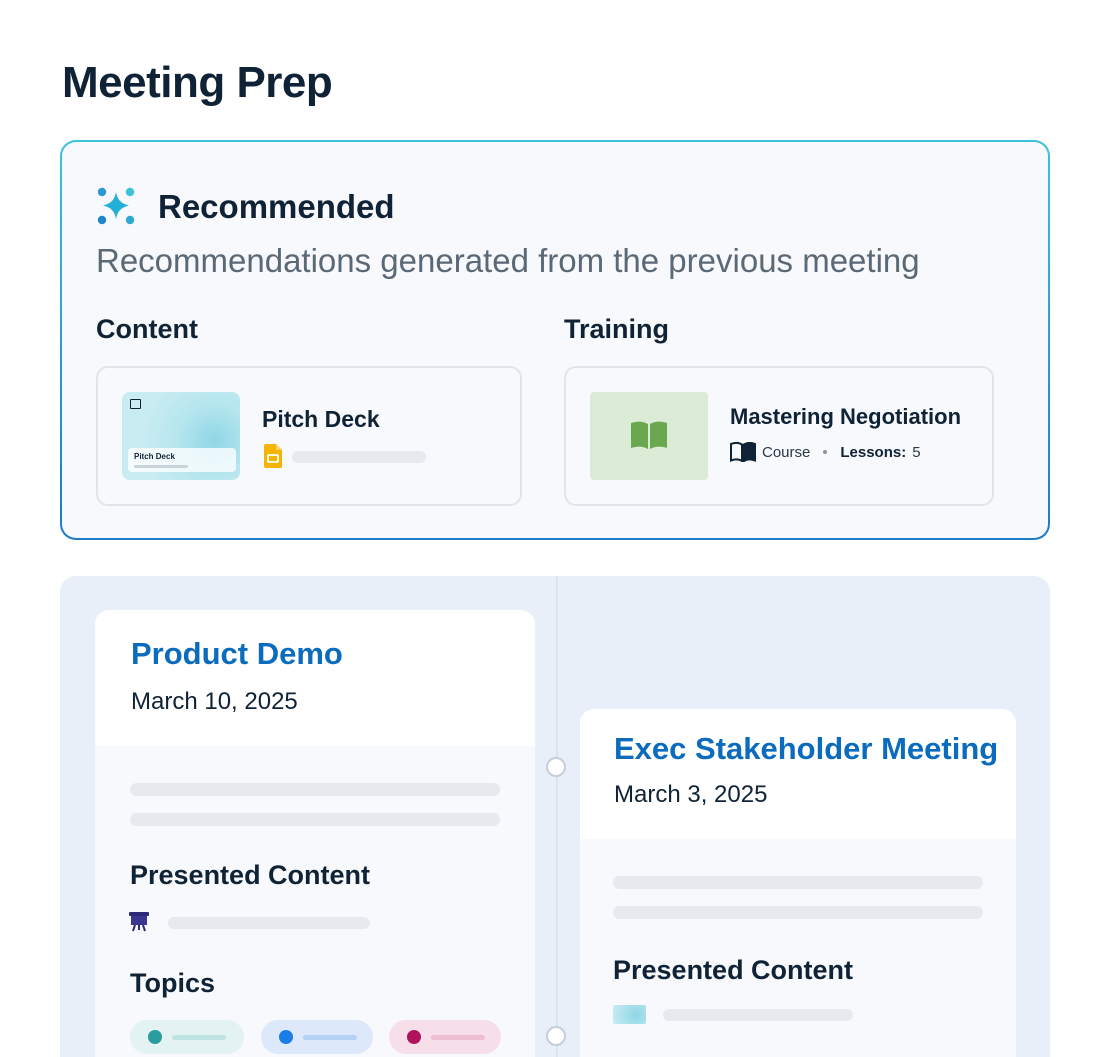 Image resolution: width=1110 pixels, height=1057 pixels. I want to click on sparkle-icon, so click(116, 206).